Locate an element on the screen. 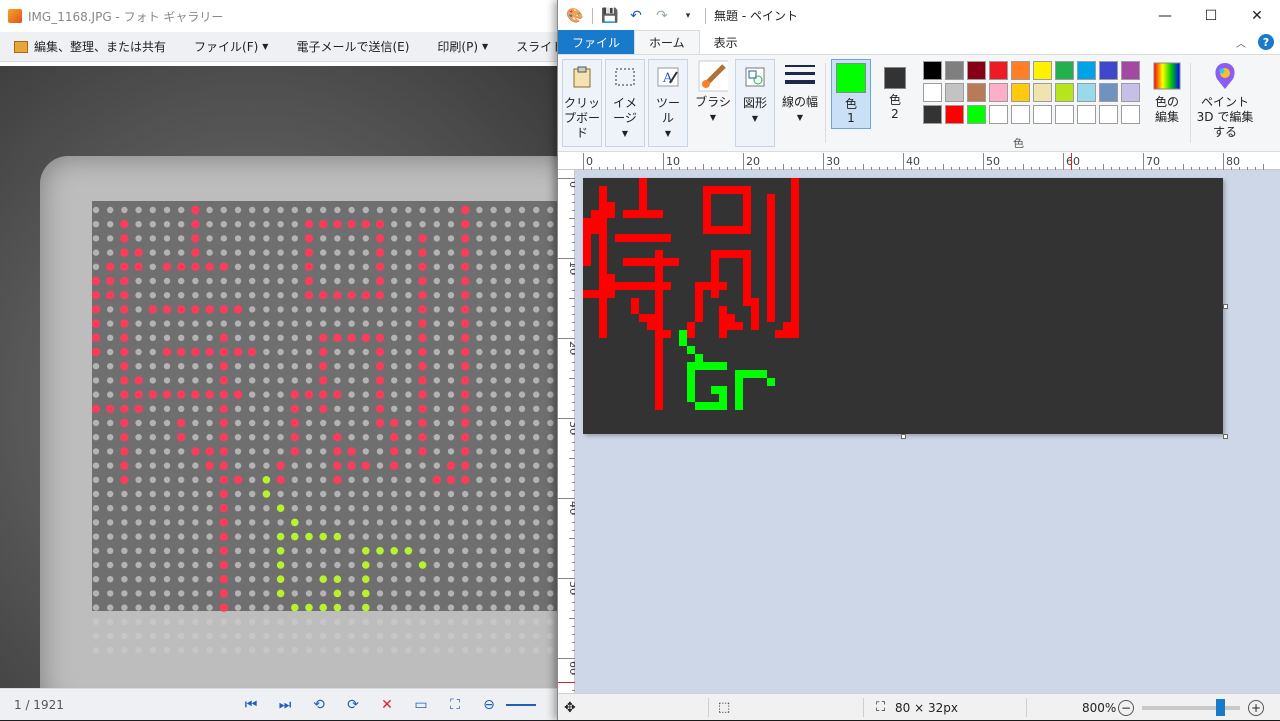 This screenshot has width=1280, height=721. edit-colors-button: 色の編集 is located at coordinates (1167, 105).